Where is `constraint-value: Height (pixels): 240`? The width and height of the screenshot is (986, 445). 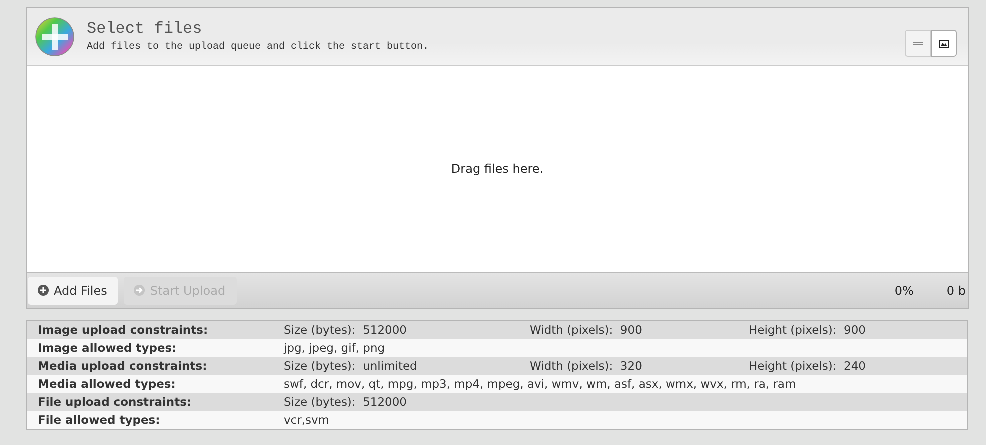
constraint-value: Height (pixels): 240 is located at coordinates (807, 366).